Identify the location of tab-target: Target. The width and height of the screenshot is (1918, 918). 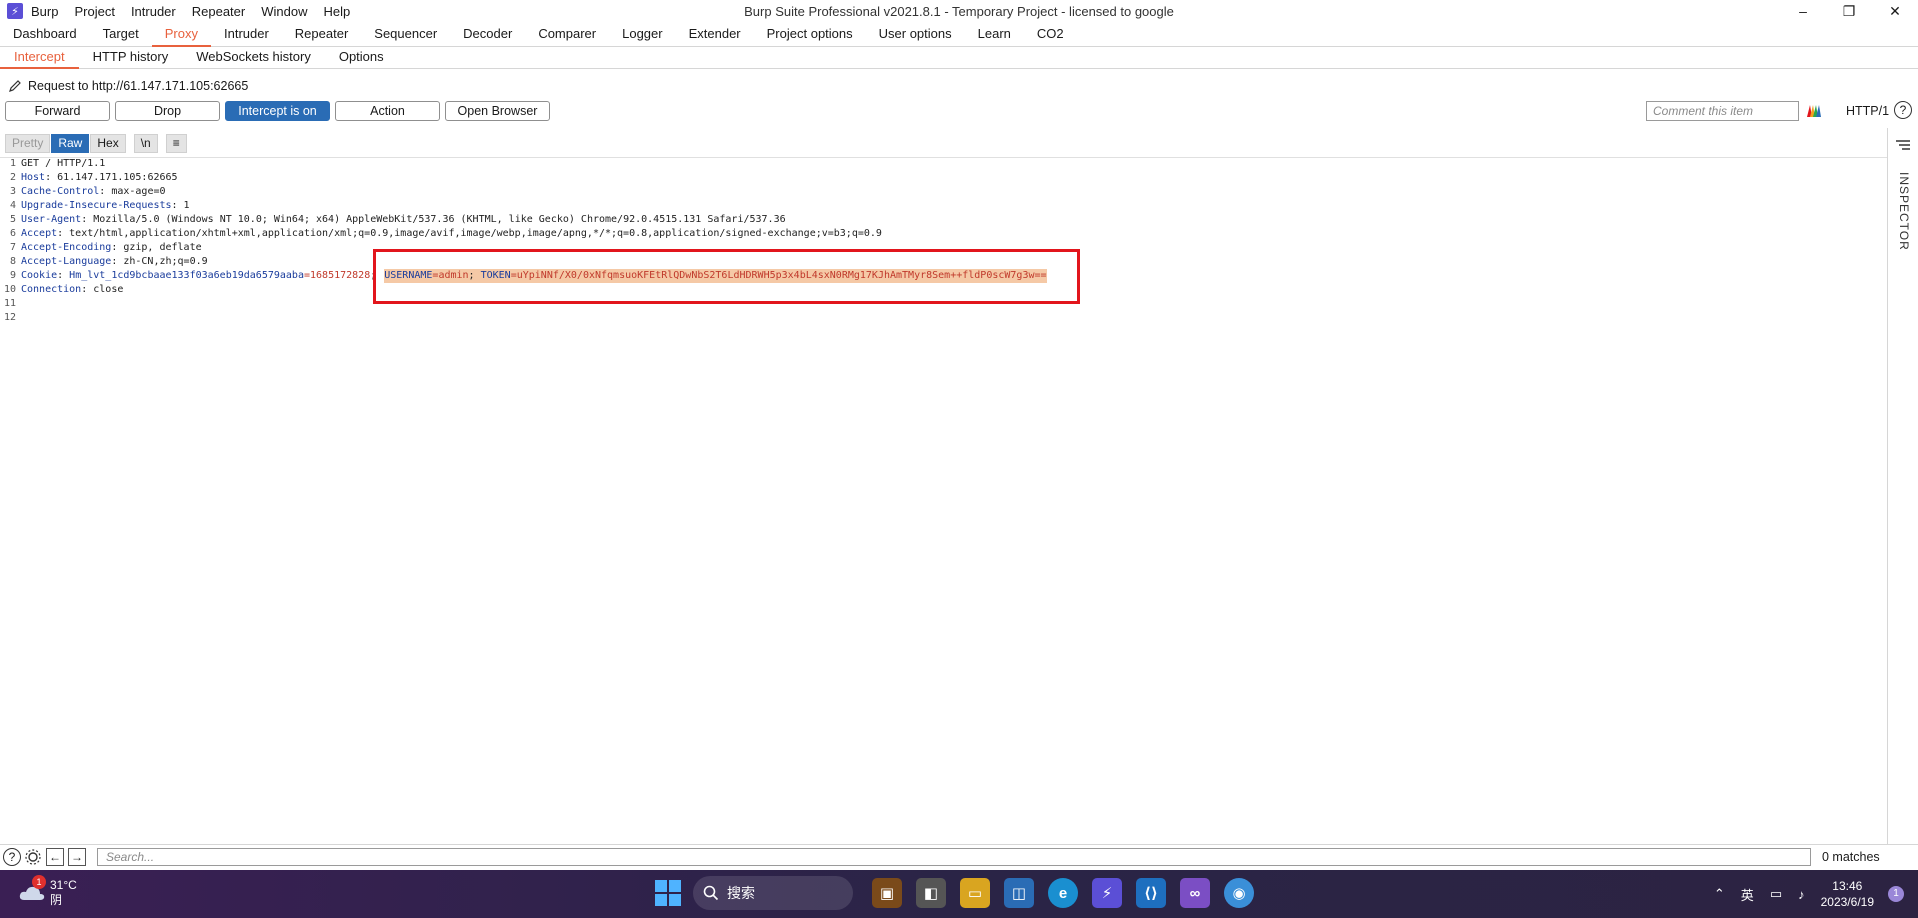
(121, 33).